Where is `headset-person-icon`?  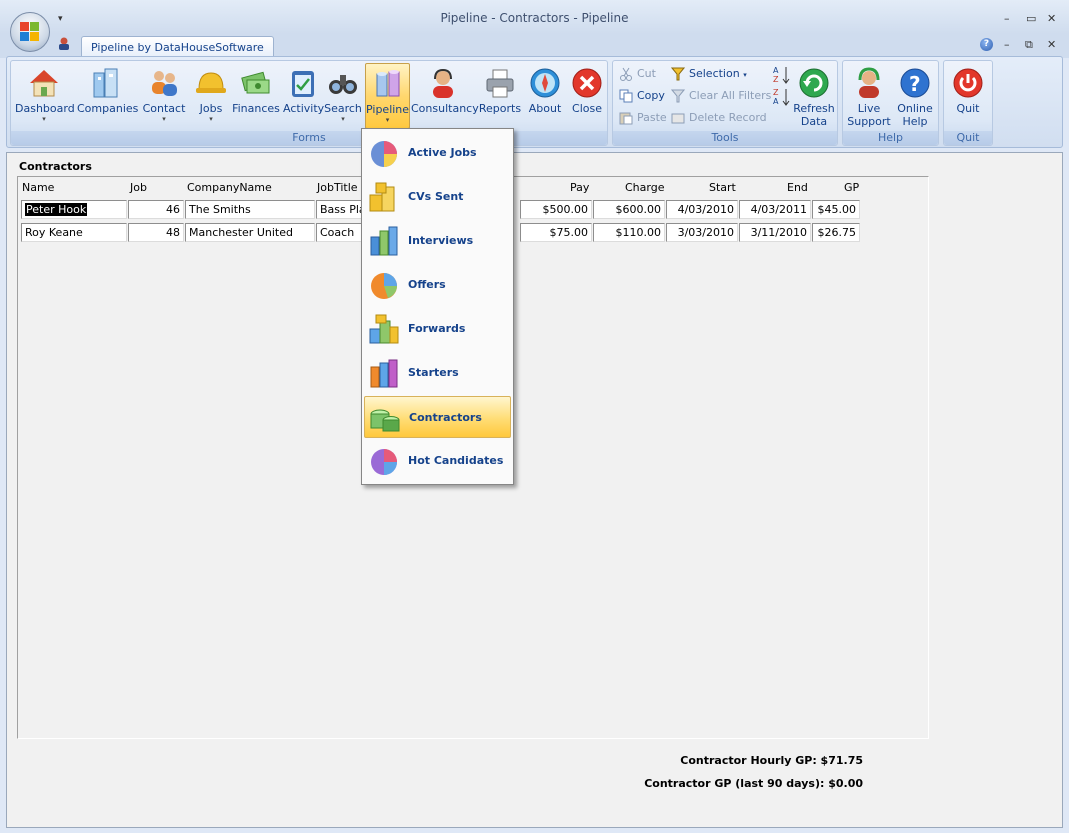 headset-person-icon is located at coordinates (443, 83).